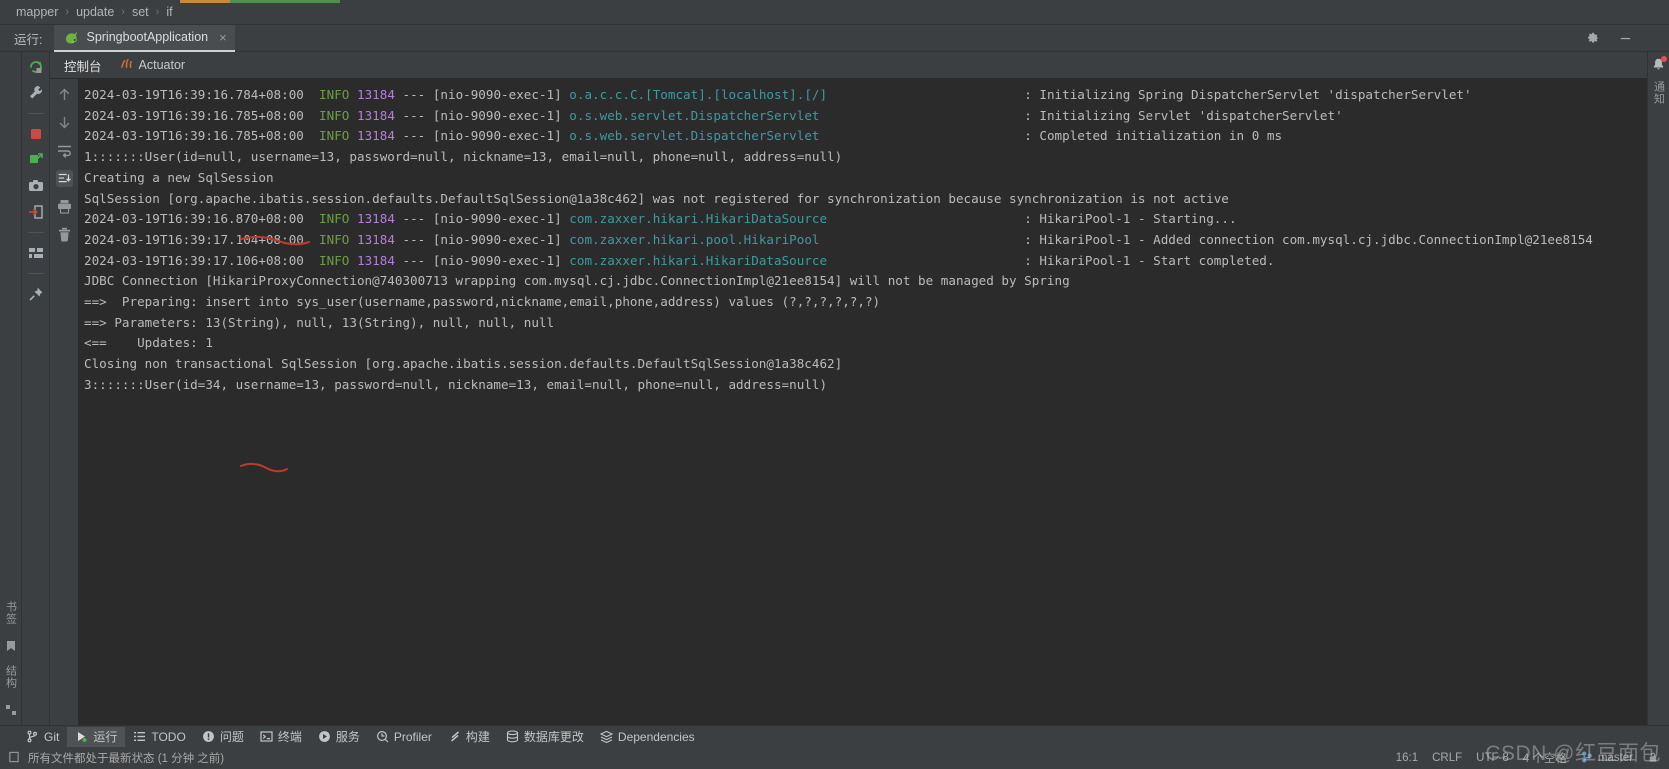 The image size is (1669, 769). What do you see at coordinates (1492, 758) in the screenshot?
I see `encoding: UTF-8` at bounding box center [1492, 758].